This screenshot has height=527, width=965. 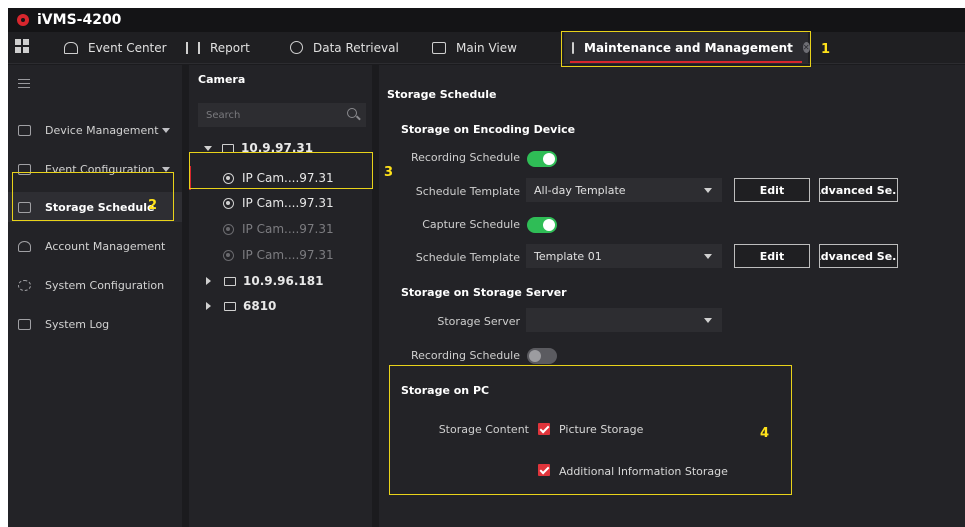 I want to click on maintenance-icon, so click(x=573, y=47).